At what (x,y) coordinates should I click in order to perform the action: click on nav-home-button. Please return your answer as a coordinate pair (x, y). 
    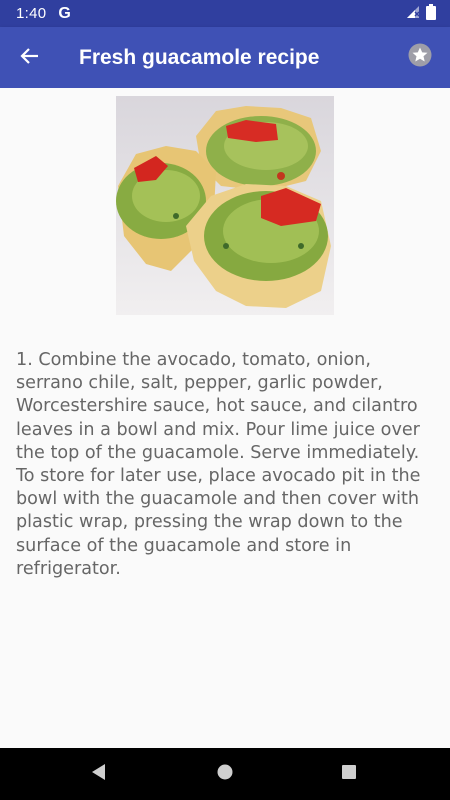
    Looking at the image, I should click on (225, 774).